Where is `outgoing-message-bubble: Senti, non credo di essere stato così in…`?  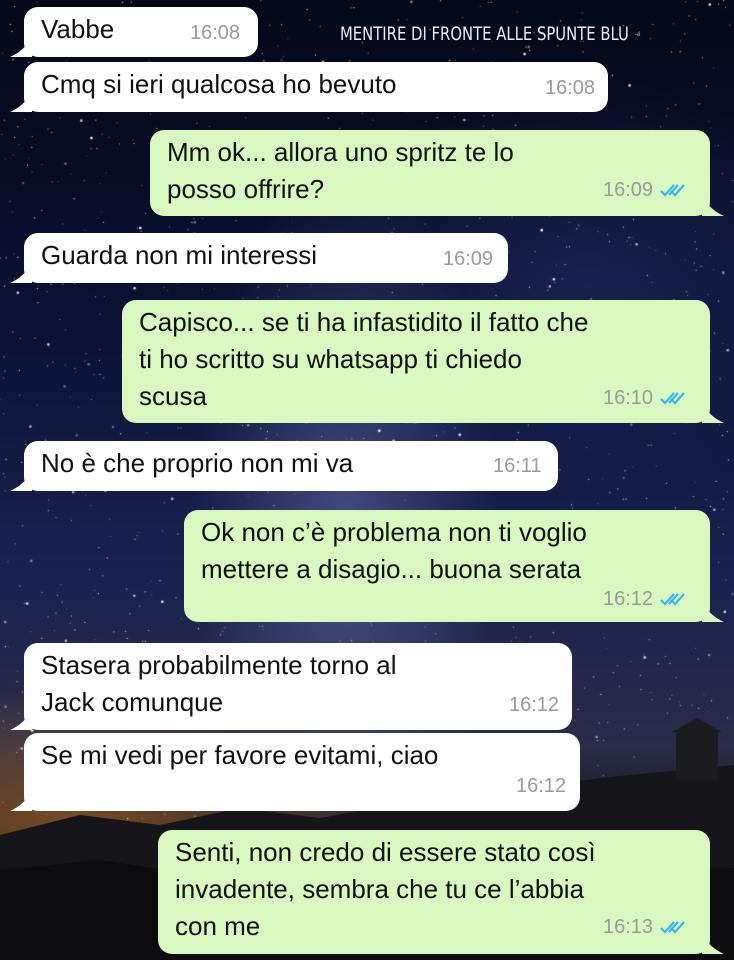 outgoing-message-bubble: Senti, non credo di essere stato così in… is located at coordinates (441, 892).